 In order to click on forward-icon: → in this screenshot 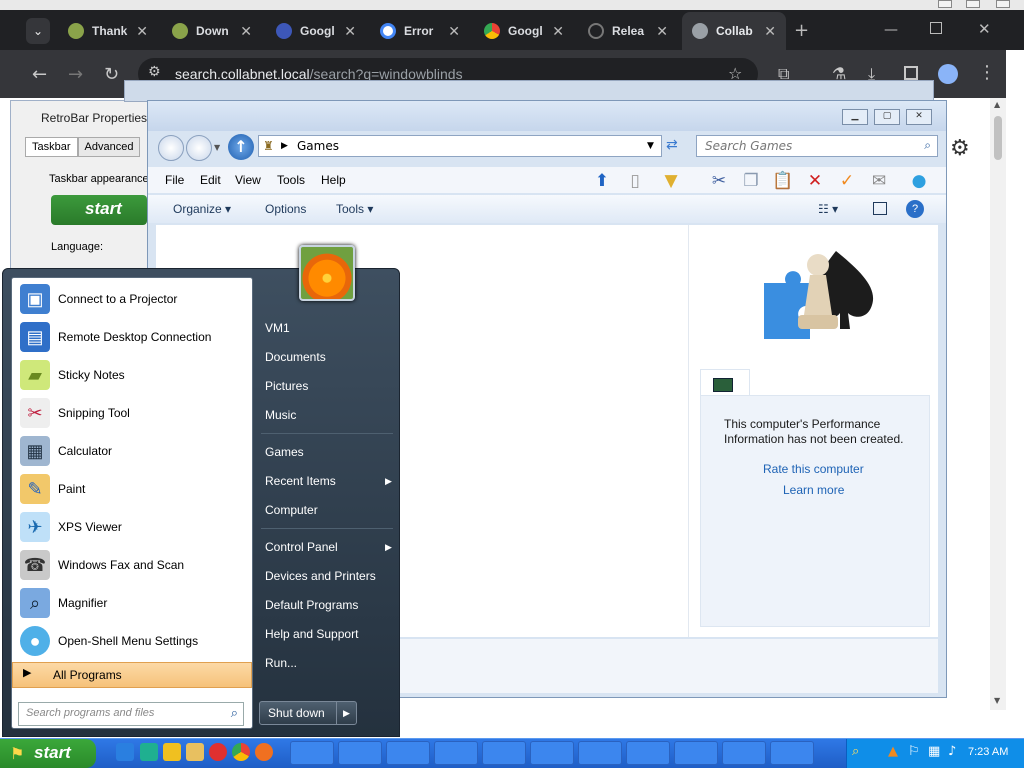, I will do `click(75, 74)`.